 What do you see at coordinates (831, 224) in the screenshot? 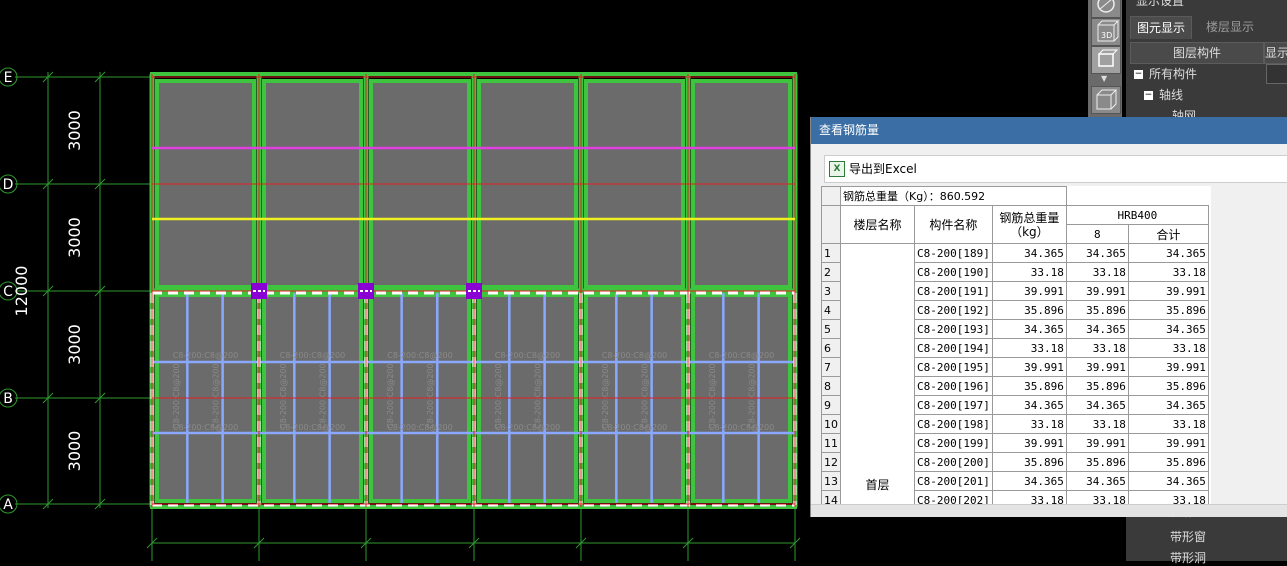
I see `row-header` at bounding box center [831, 224].